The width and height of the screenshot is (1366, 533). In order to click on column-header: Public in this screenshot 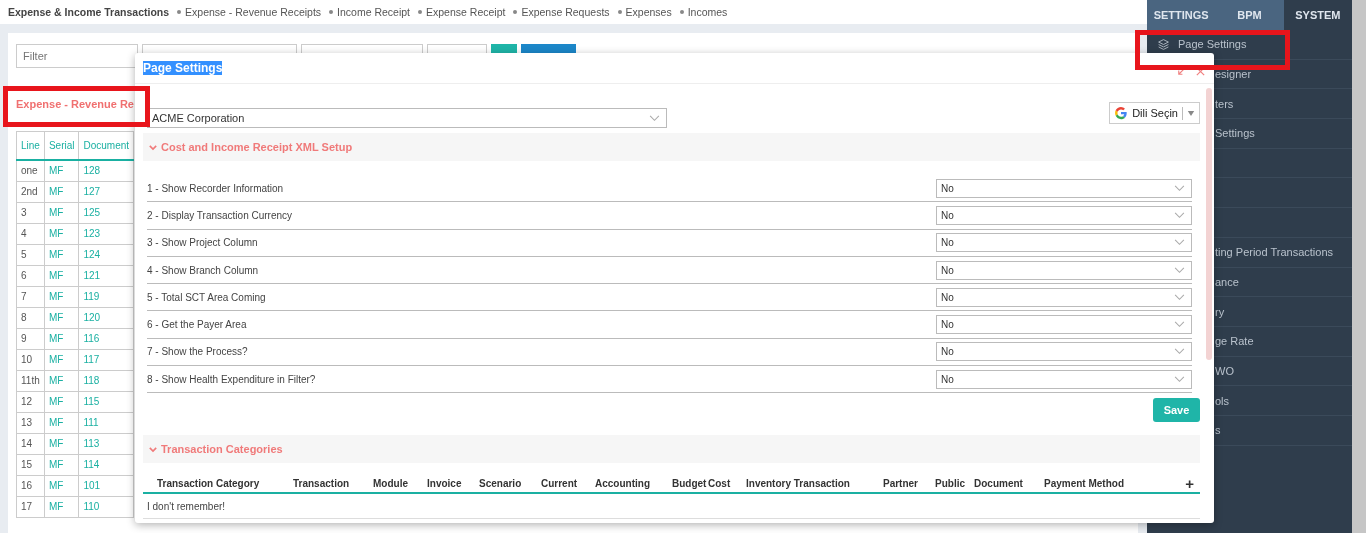, I will do `click(950, 484)`.